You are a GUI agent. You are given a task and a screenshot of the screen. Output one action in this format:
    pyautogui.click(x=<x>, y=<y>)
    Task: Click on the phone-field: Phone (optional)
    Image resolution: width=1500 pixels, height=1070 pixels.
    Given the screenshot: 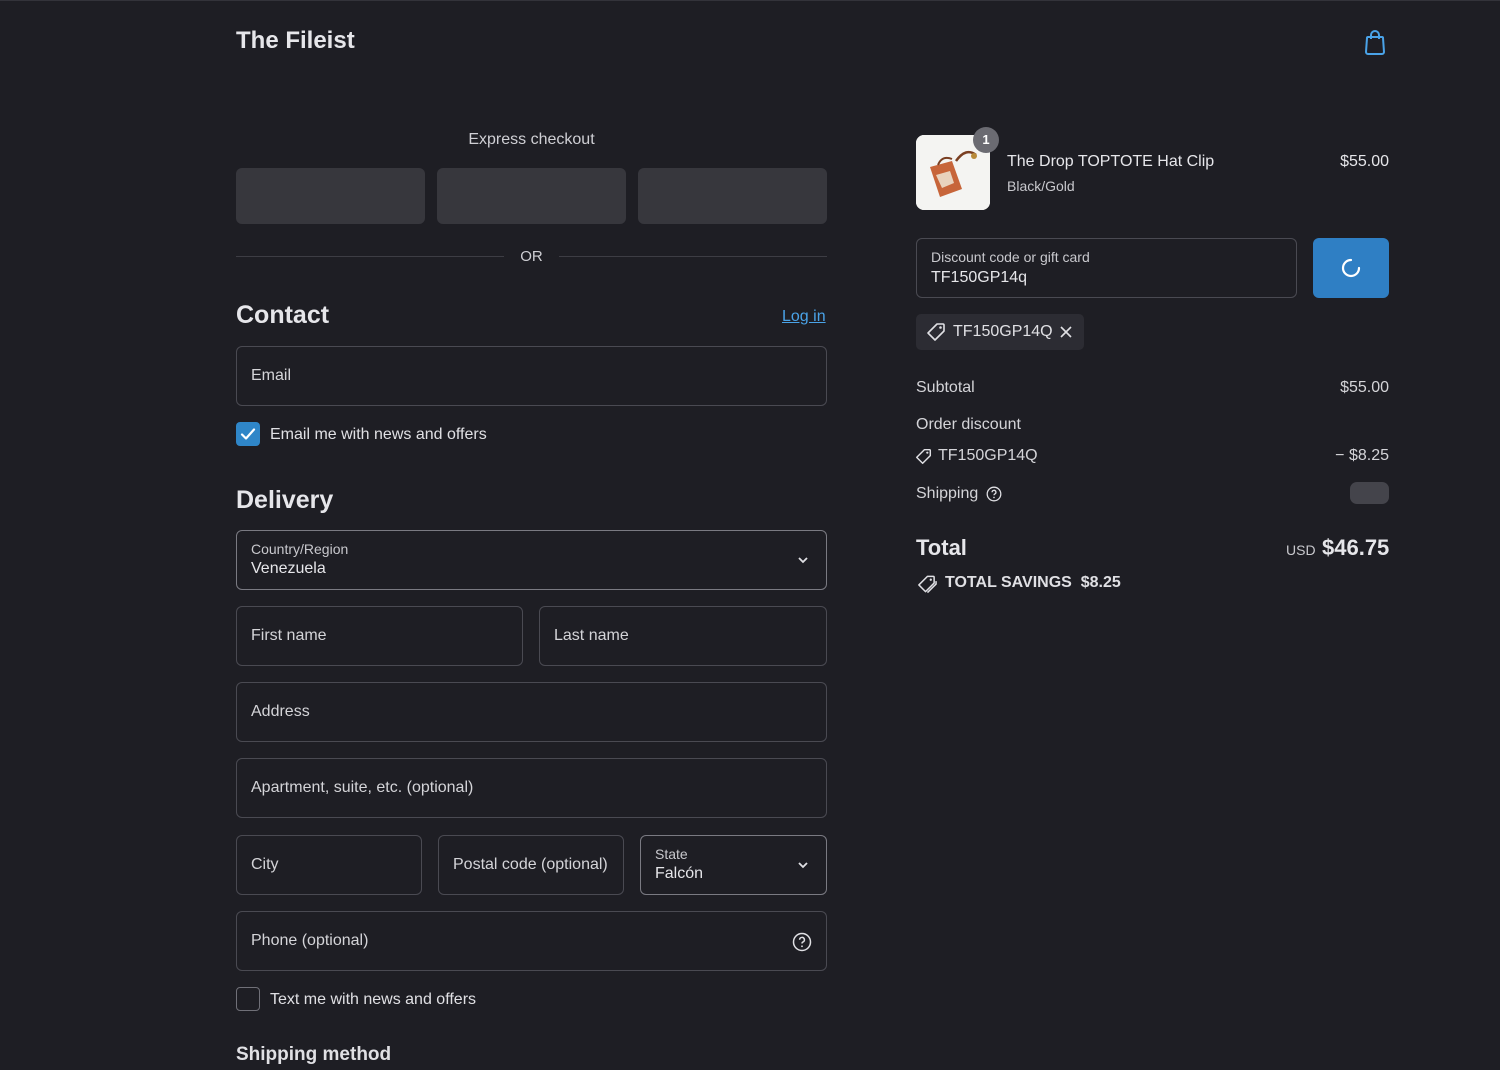 What is the action you would take?
    pyautogui.click(x=531, y=941)
    